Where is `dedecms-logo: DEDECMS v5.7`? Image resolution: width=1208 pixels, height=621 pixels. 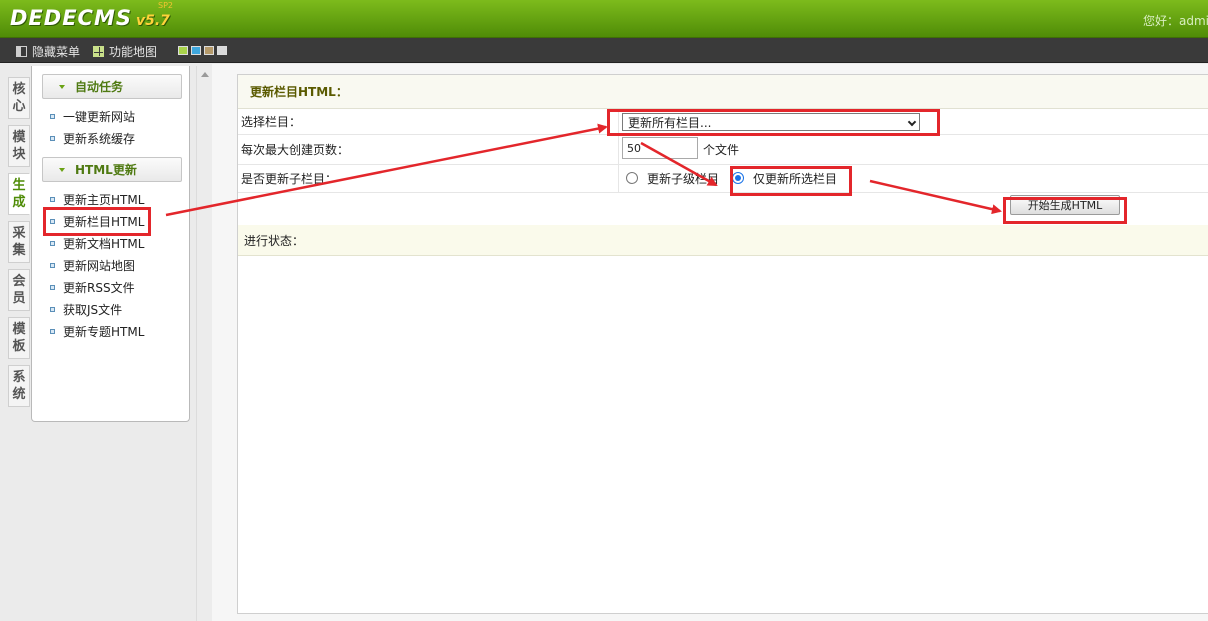 dedecms-logo: DEDECMS v5.7 is located at coordinates (90, 19).